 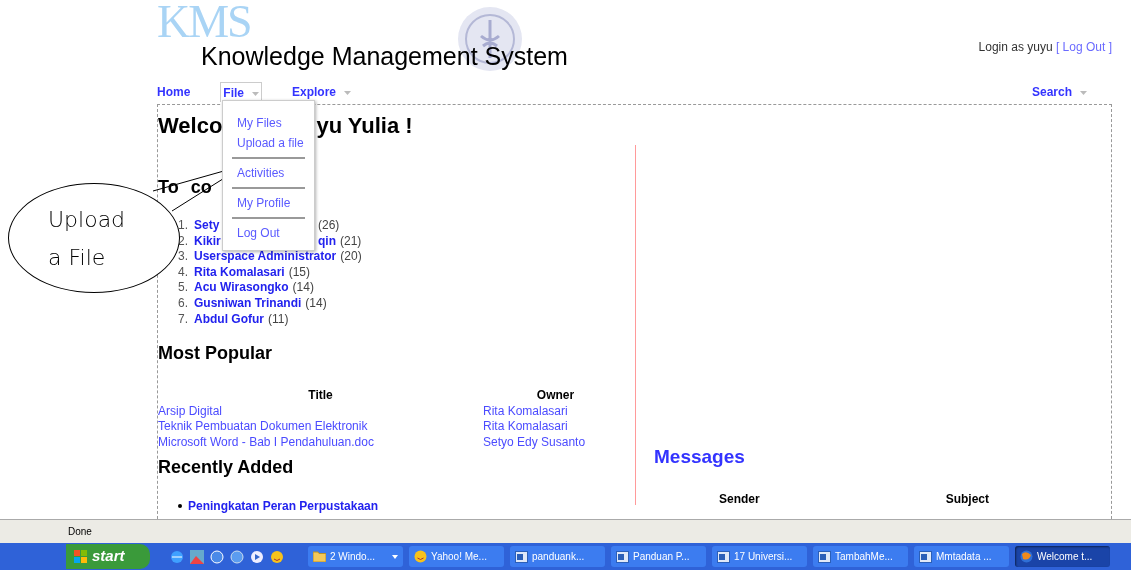 I want to click on list-number: 7., so click(x=183, y=319).